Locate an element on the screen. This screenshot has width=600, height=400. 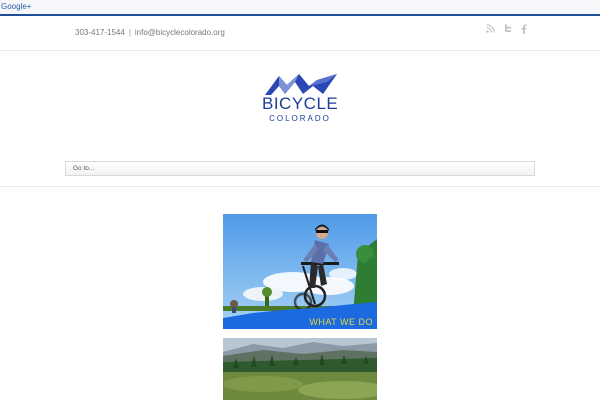
google-bar: Google+ is located at coordinates (300, 8).